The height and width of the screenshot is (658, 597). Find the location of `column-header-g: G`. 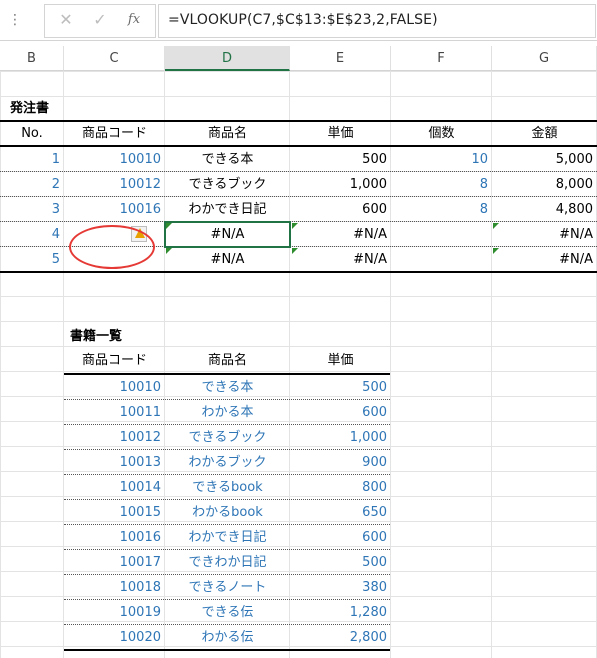

column-header-g: G is located at coordinates (544, 58).